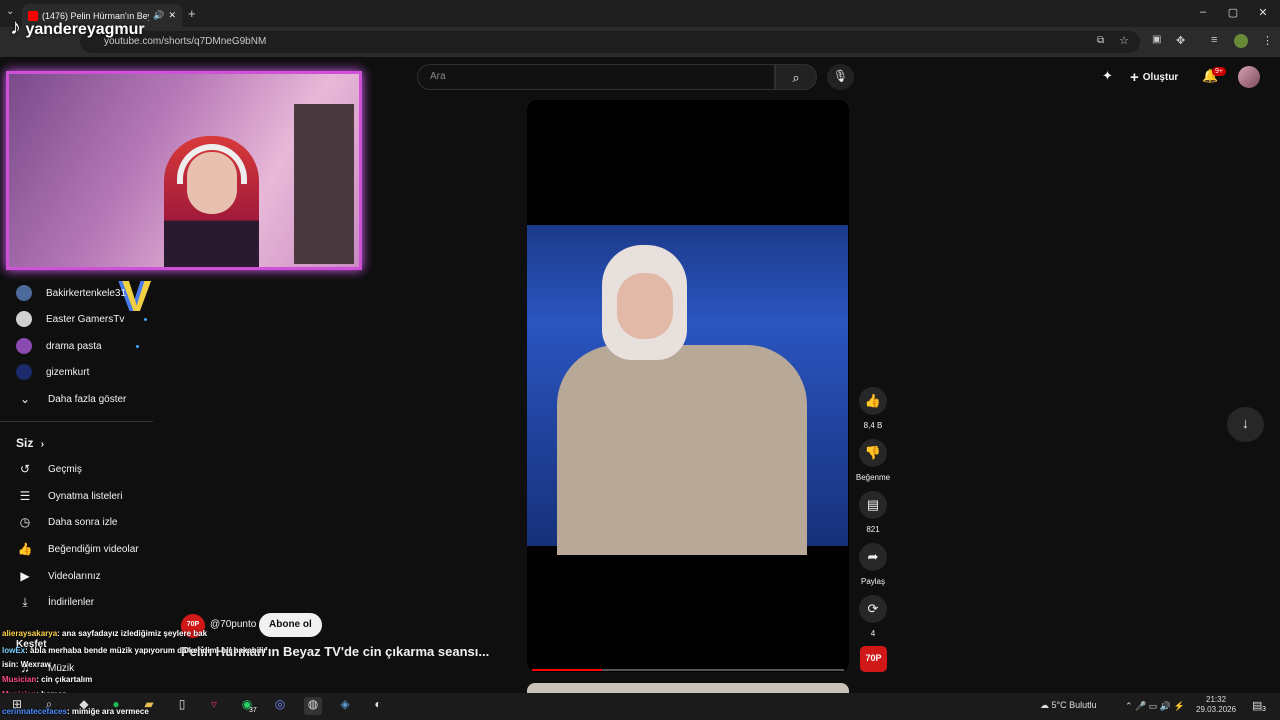 This screenshot has width=1280, height=720. Describe the element at coordinates (64, 679) in the screenshot. I see `chat-text: : cin çıkartalım` at that location.